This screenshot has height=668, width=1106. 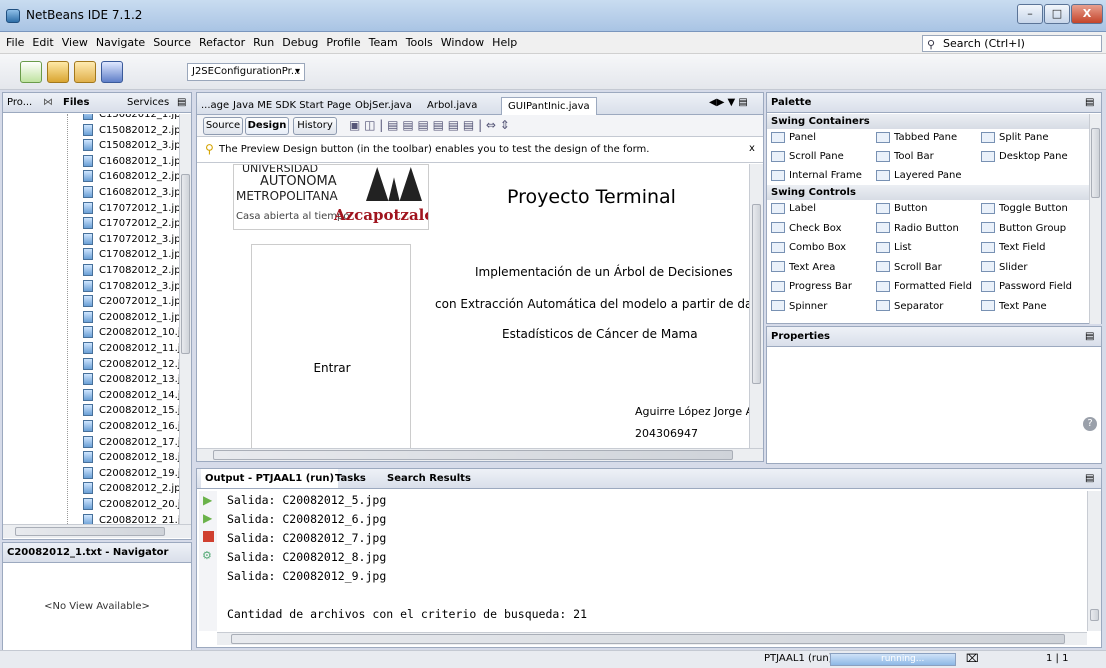 I want to click on palette-item-scroll-bar: Scroll Bar, so click(x=909, y=268).